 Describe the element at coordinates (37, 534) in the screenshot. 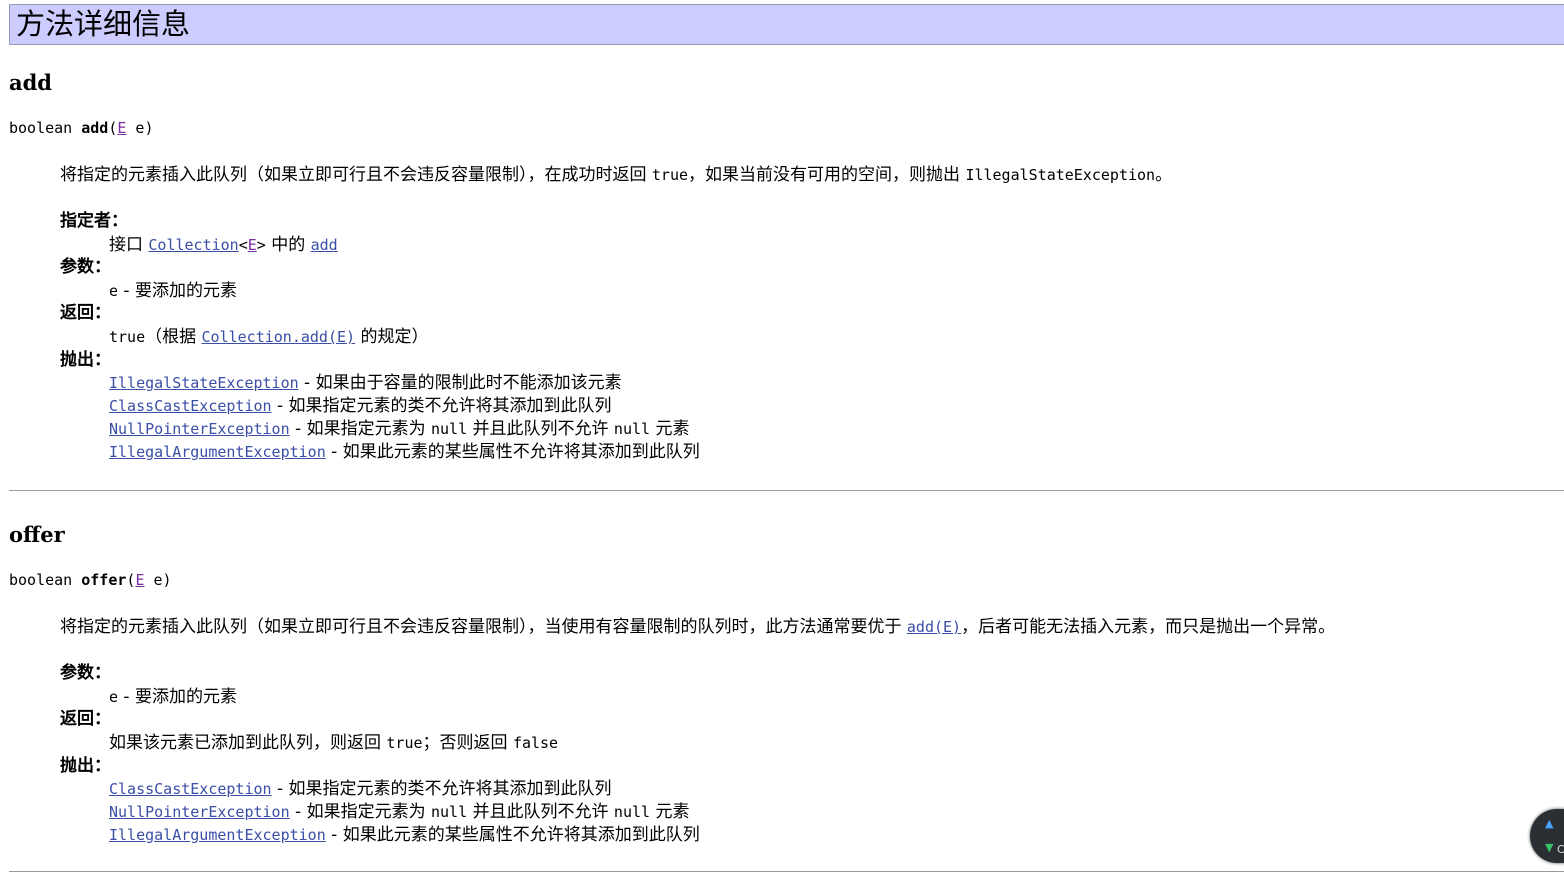

I see `method-heading-offer: offer` at that location.